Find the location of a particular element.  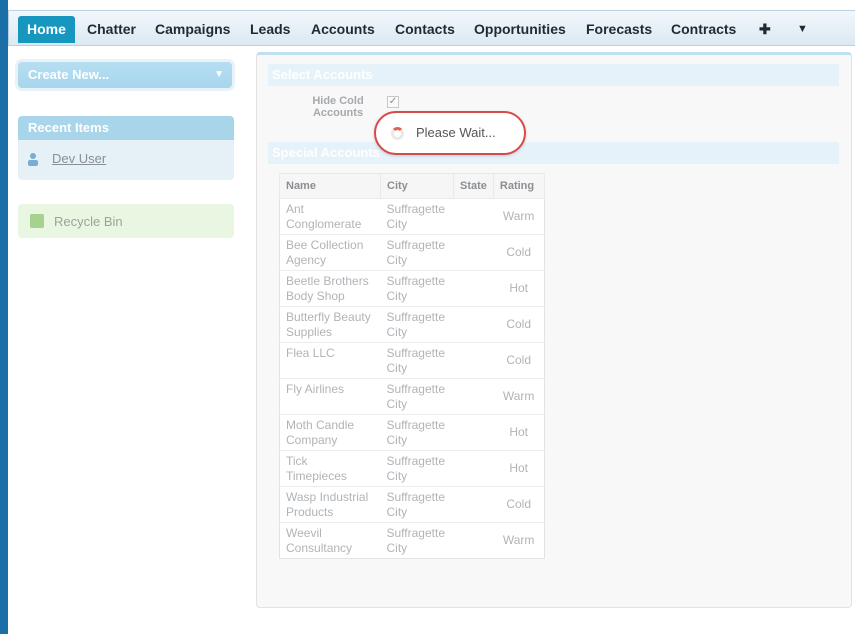

tab-contracts: Contracts is located at coordinates (703, 29).